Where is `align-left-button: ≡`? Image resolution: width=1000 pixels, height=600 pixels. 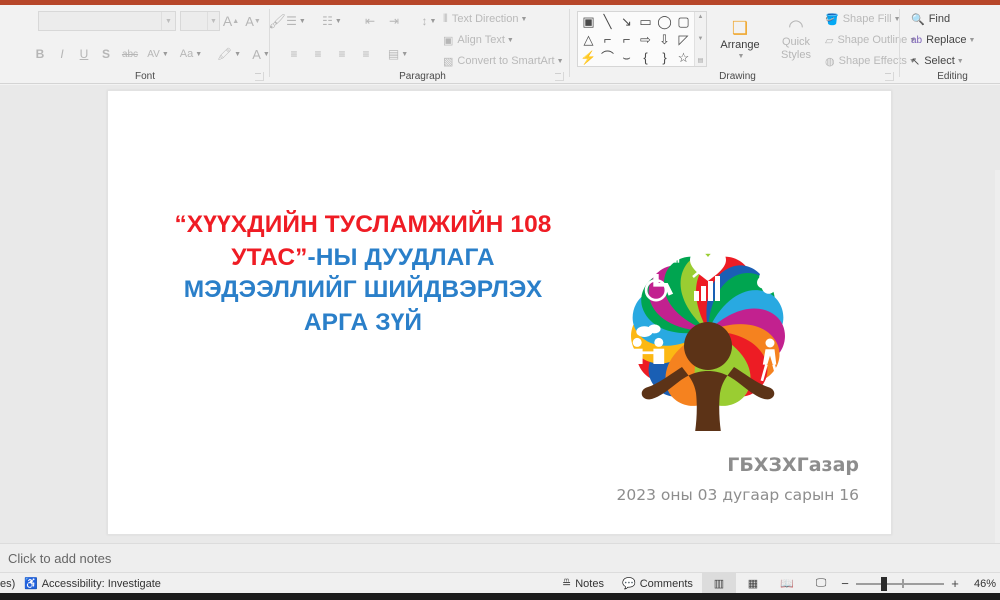
align-left-button: ≡ is located at coordinates (294, 54).